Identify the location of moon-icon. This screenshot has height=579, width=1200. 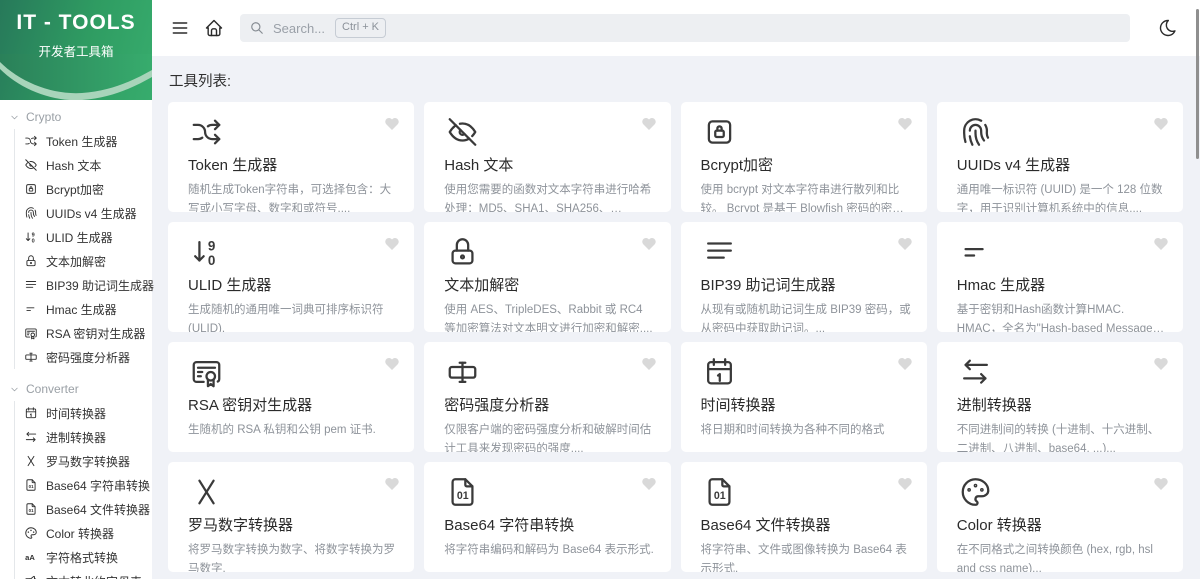
(1167, 28).